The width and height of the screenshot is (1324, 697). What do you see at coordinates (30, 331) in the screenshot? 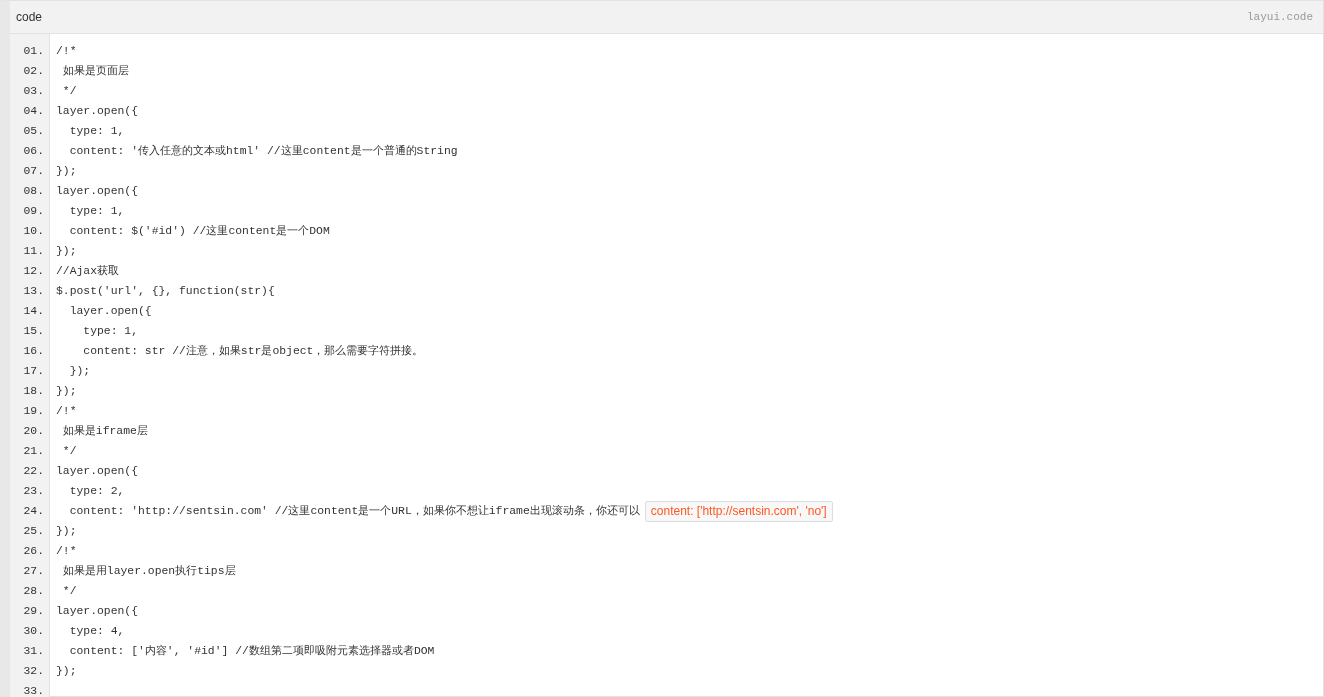
I see `line-number: 15.` at bounding box center [30, 331].